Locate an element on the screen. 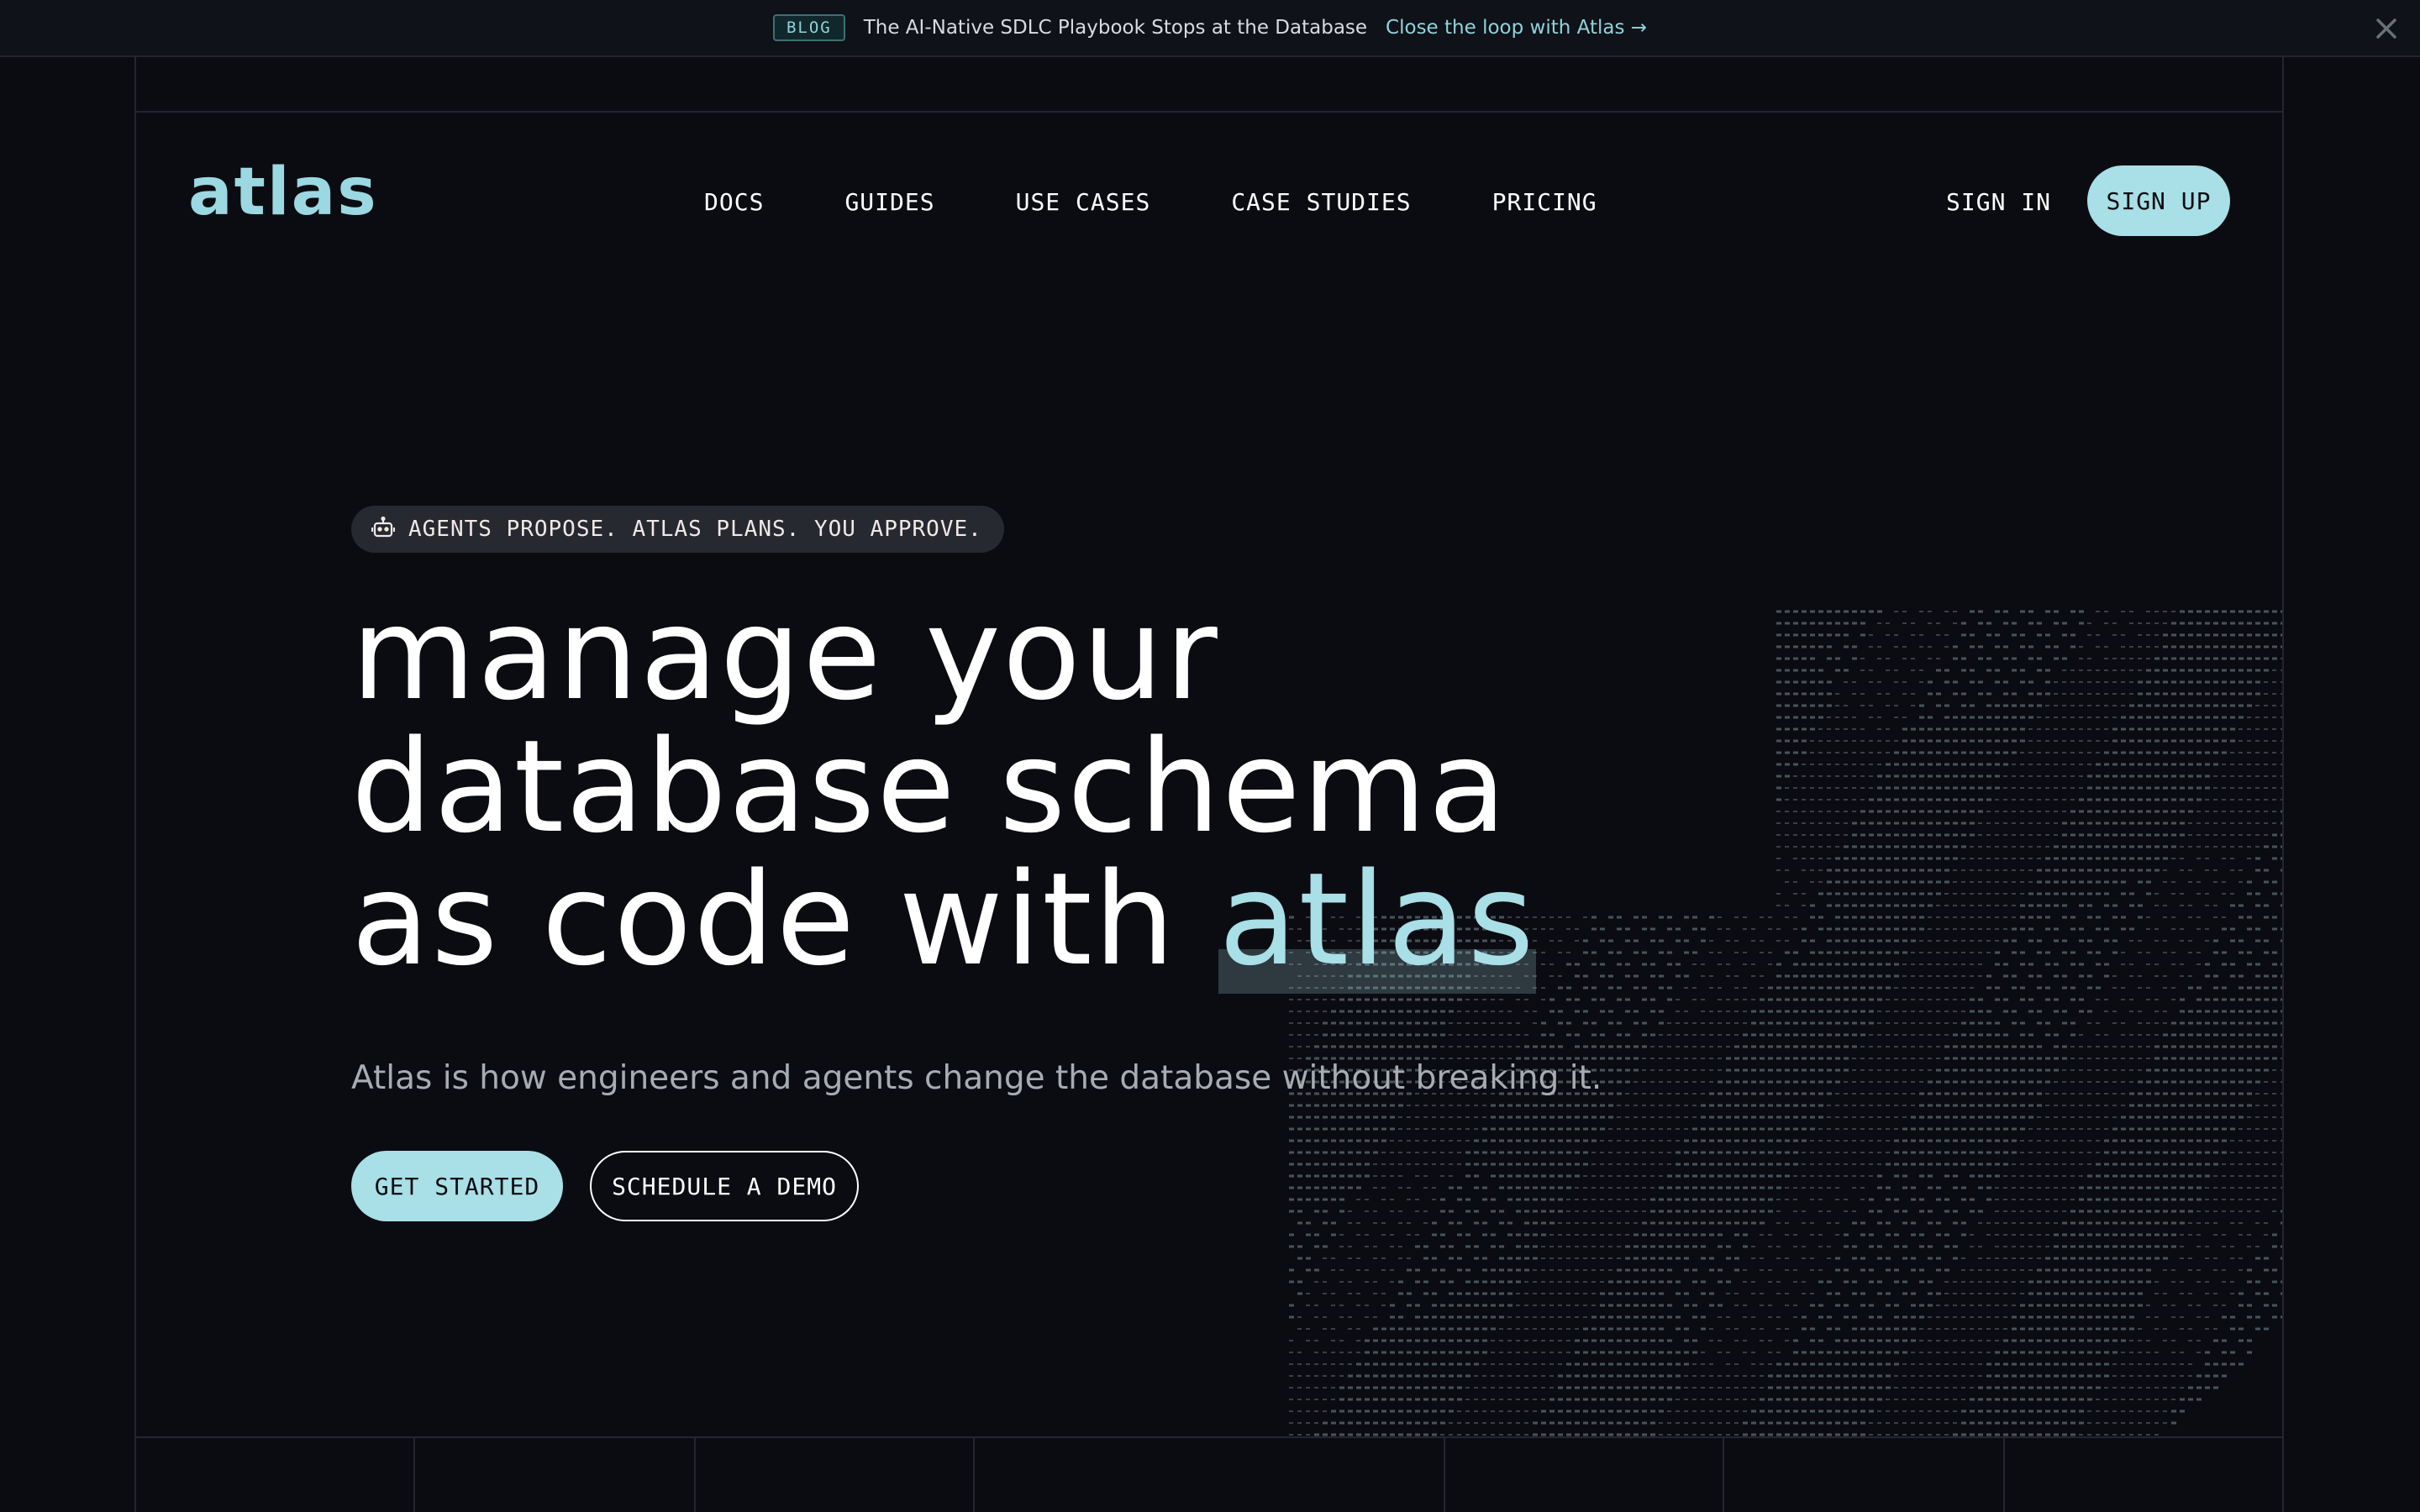 Image resolution: width=2420 pixels, height=1512 pixels. nav-use-cases: USE CASES is located at coordinates (1083, 202).